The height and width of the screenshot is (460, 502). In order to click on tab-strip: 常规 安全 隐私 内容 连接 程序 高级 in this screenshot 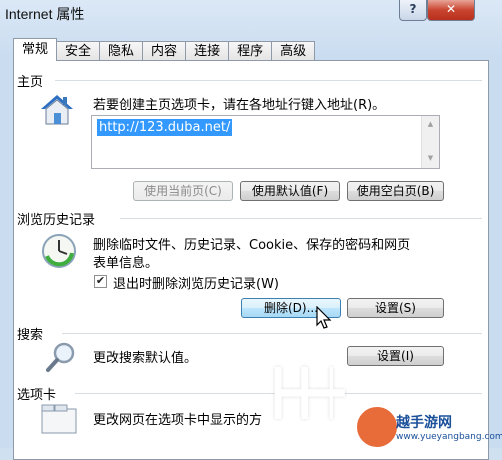, I will do `click(164, 49)`.